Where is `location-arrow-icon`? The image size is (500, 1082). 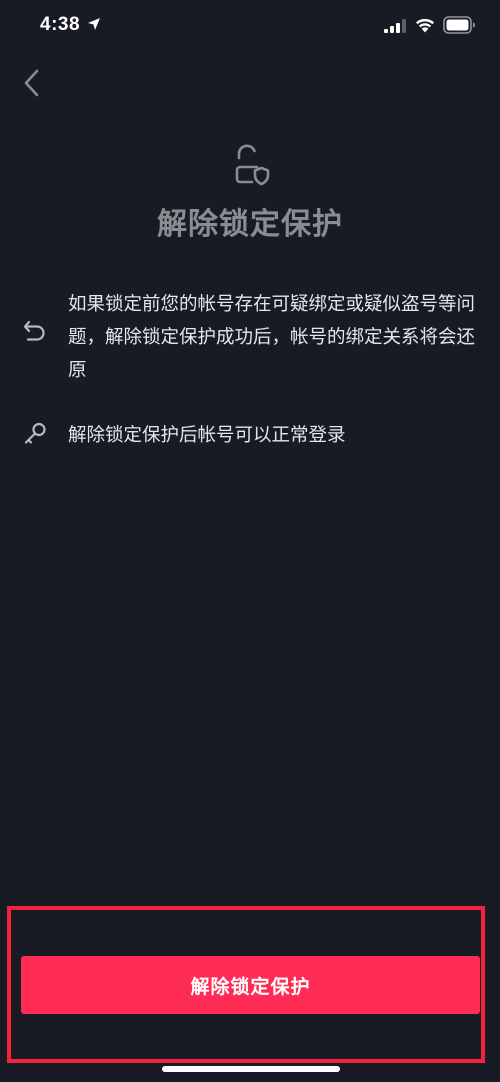 location-arrow-icon is located at coordinates (94, 24).